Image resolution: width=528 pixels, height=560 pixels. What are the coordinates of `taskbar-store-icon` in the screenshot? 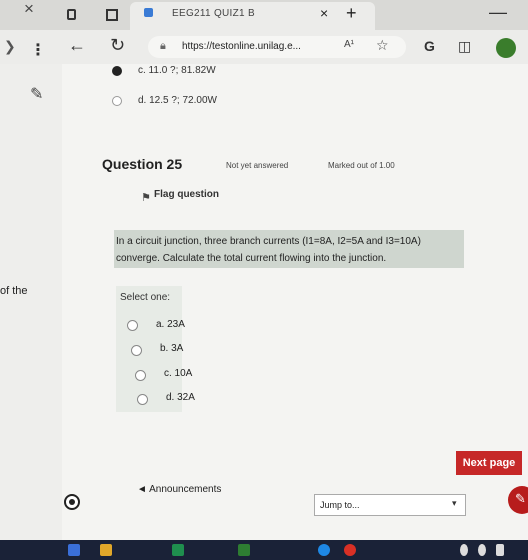 It's located at (178, 550).